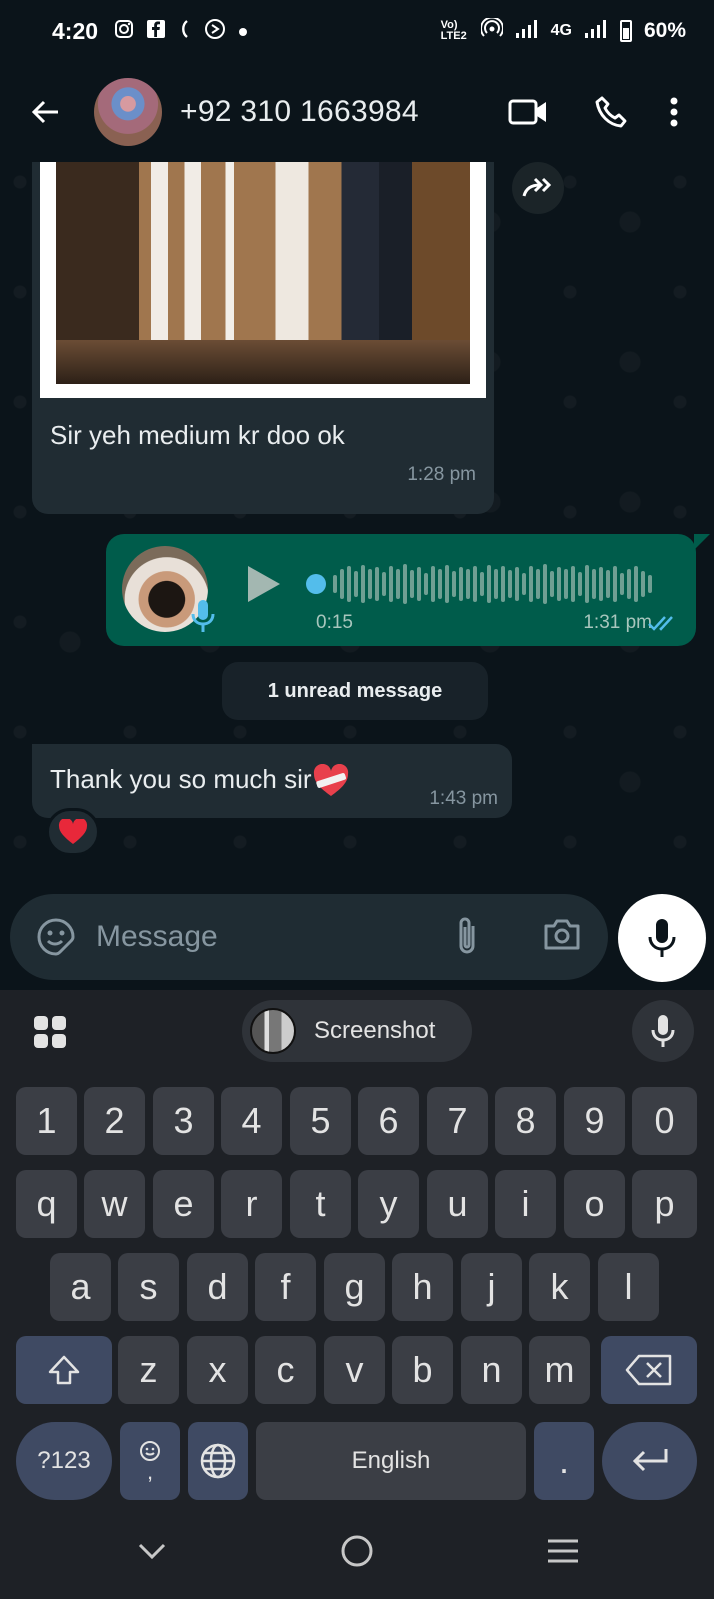 The height and width of the screenshot is (1599, 714). I want to click on key-o: o, so click(594, 1204).